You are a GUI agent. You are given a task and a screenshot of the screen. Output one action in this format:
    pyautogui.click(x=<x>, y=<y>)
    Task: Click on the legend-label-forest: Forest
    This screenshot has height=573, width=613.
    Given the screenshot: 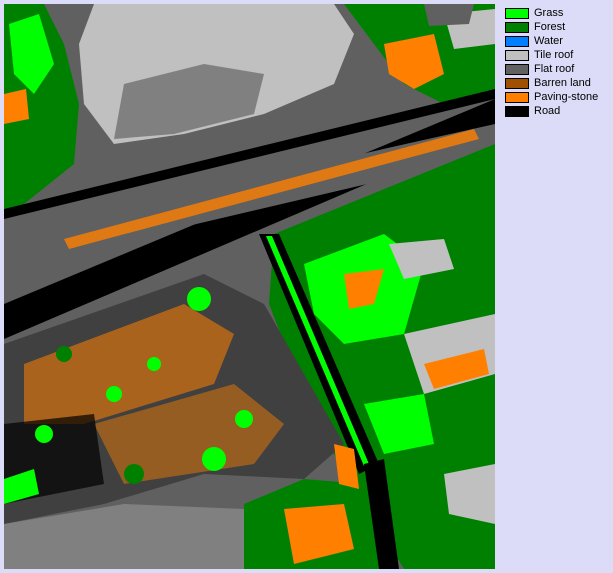 What is the action you would take?
    pyautogui.click(x=550, y=27)
    